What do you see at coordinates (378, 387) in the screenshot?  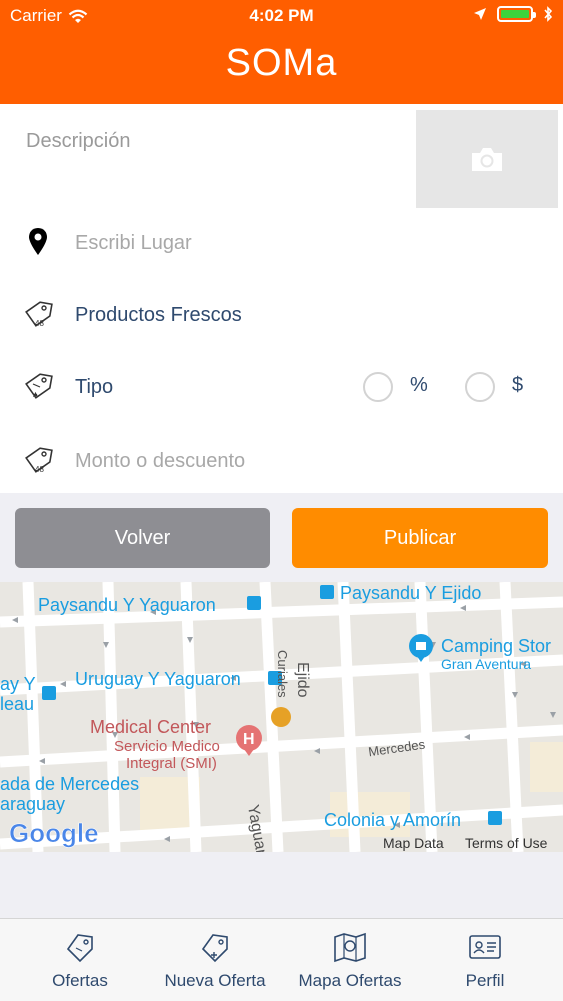 I see `percent-radio` at bounding box center [378, 387].